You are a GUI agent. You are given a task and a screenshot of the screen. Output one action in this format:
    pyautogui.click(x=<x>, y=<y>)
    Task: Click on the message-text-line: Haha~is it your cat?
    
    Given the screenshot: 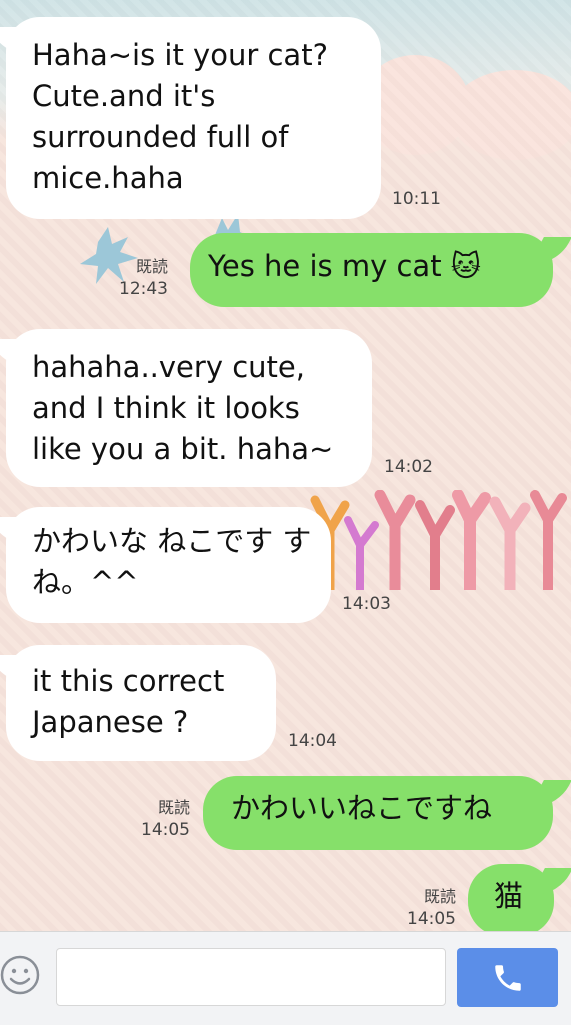 What is the action you would take?
    pyautogui.click(x=180, y=55)
    